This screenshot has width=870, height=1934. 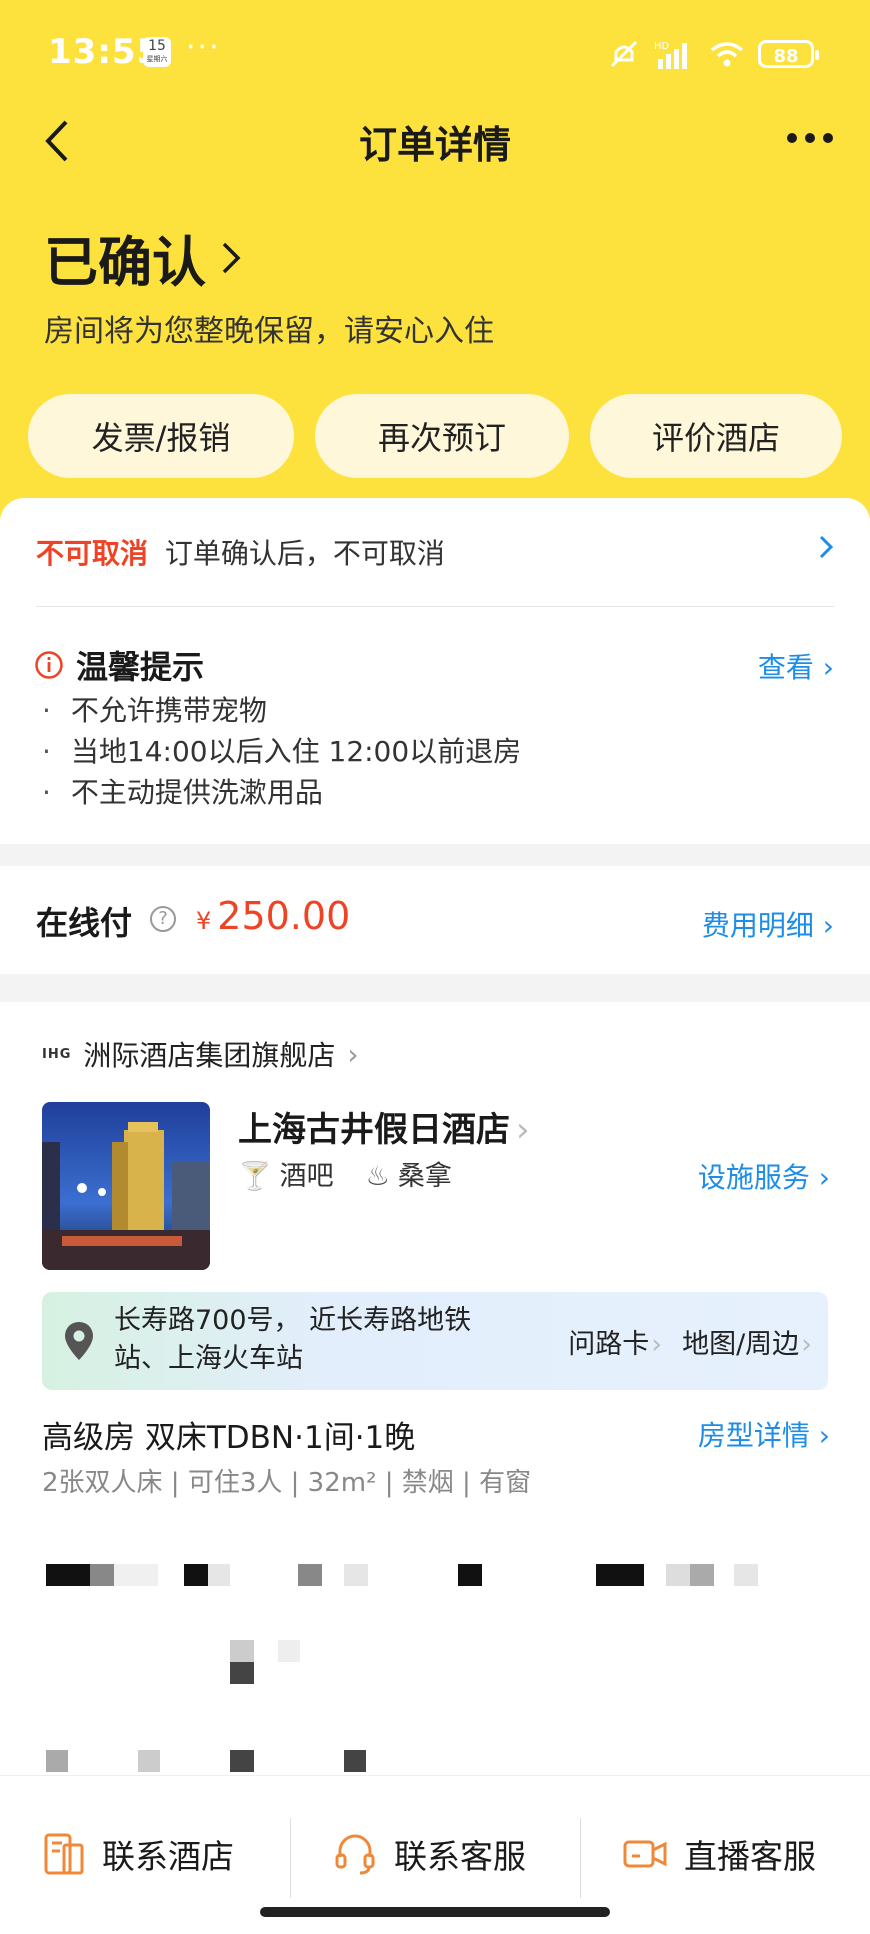 I want to click on room-details-label: 房型详情, so click(x=753, y=1435).